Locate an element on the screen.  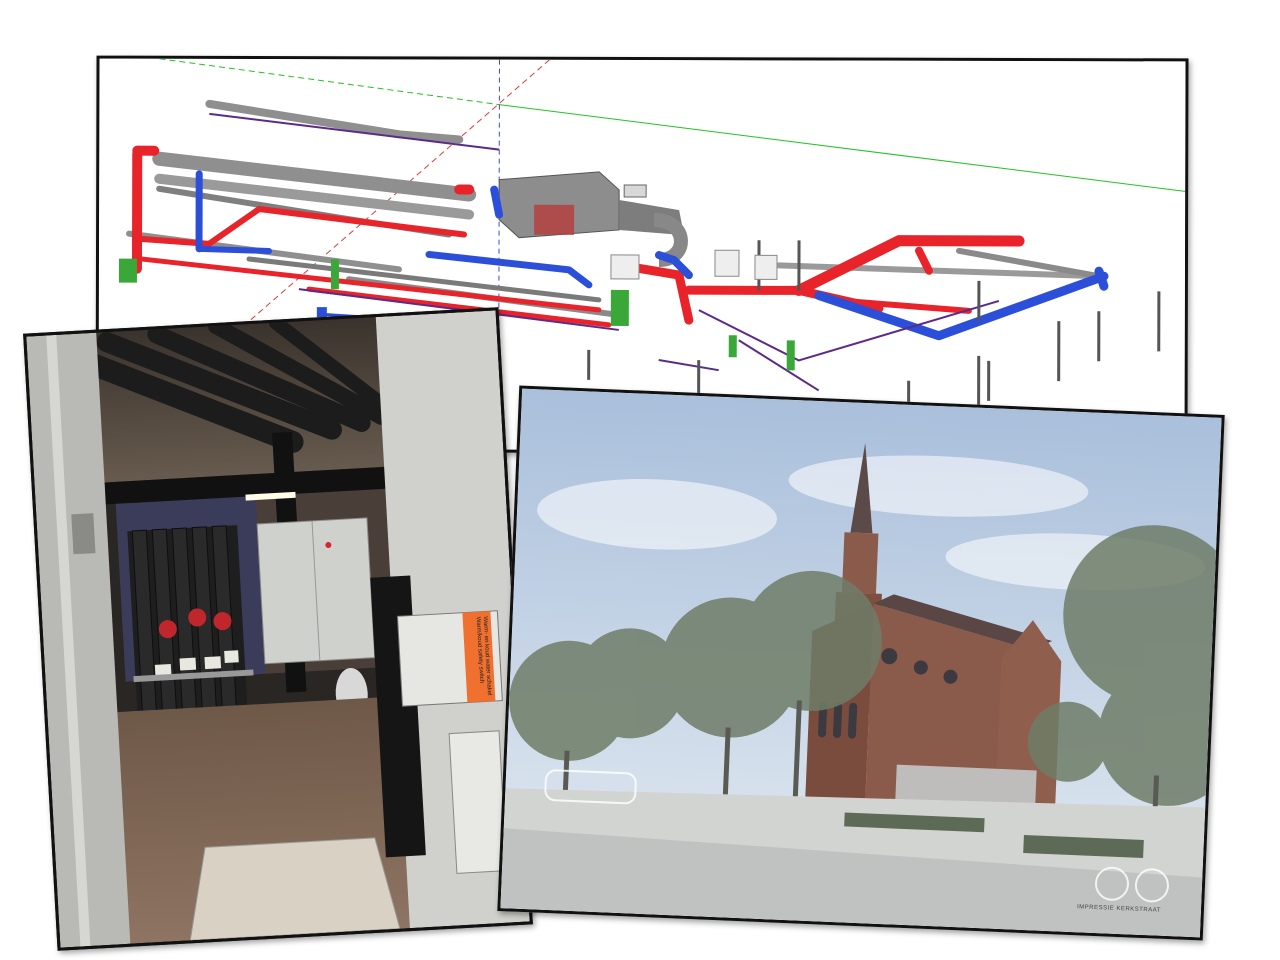
junction-box is located at coordinates (83, 534).